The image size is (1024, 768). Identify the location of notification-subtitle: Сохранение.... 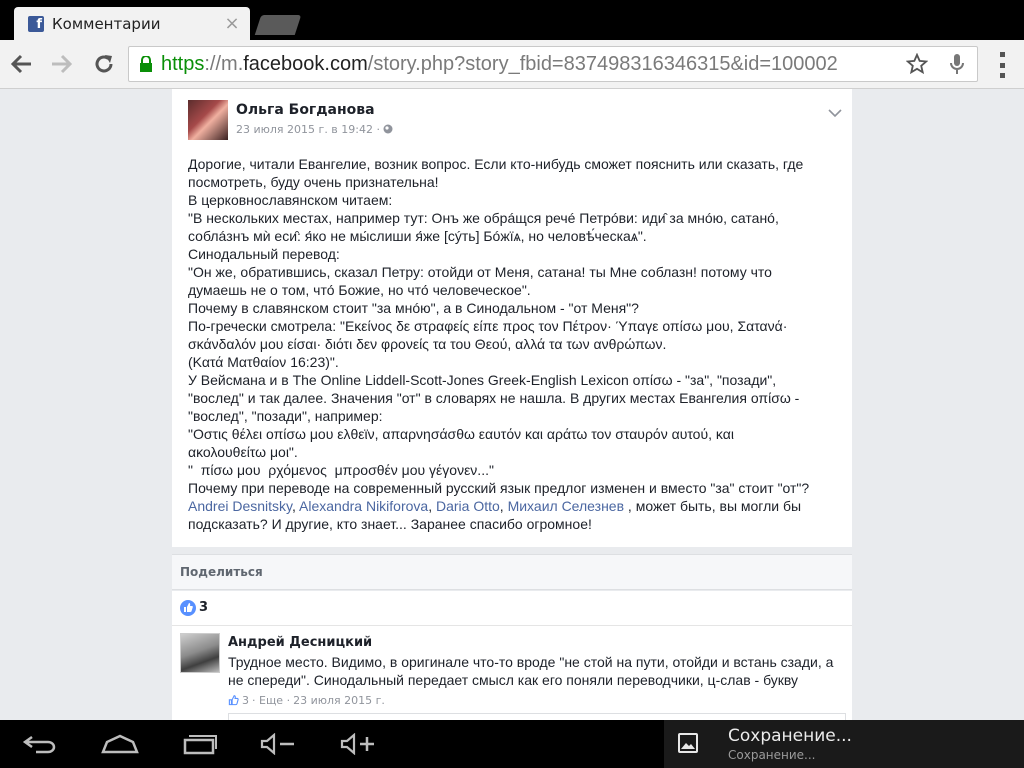
(772, 755).